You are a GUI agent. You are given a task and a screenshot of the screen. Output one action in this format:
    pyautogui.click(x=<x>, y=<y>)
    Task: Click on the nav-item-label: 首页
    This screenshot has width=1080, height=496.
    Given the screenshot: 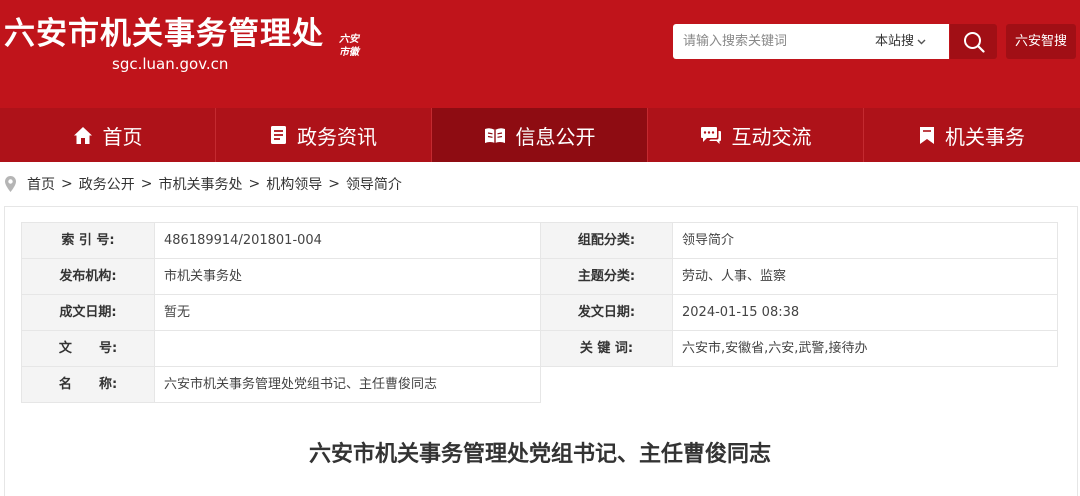 What is the action you would take?
    pyautogui.click(x=122, y=136)
    